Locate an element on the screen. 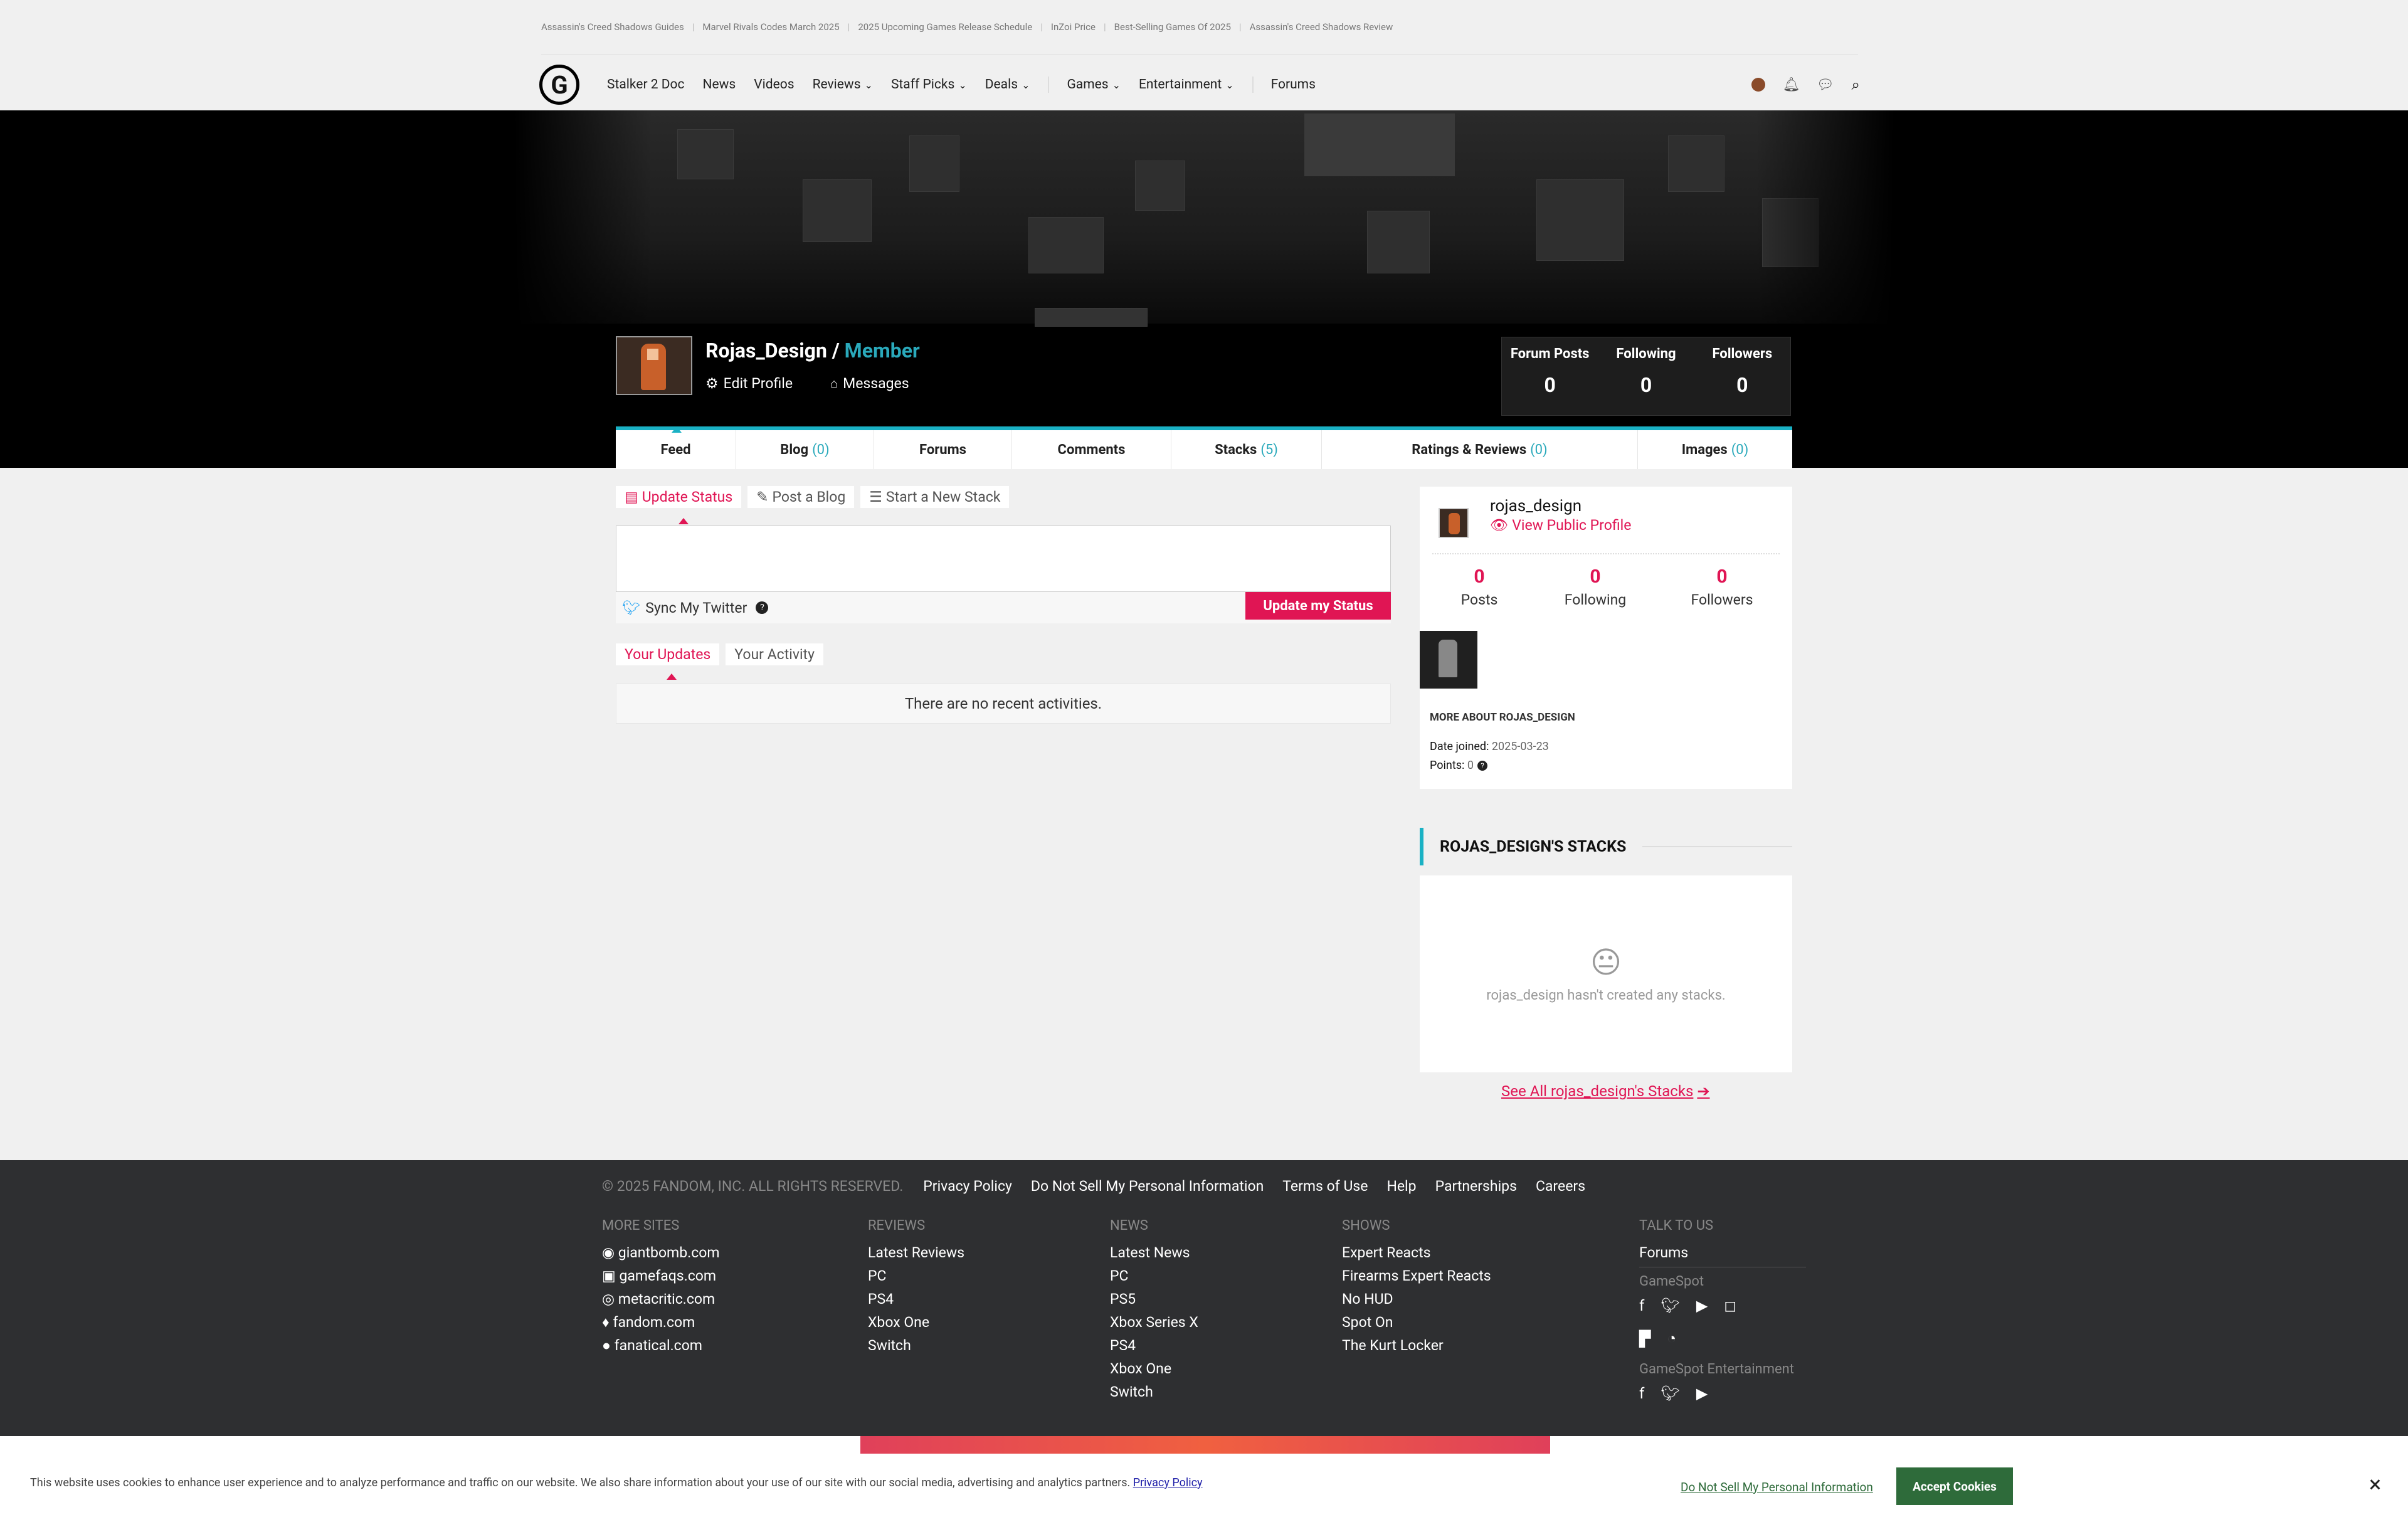 Image resolution: width=2408 pixels, height=1522 pixels. tab-update-status: ▤ Update Status is located at coordinates (679, 496).